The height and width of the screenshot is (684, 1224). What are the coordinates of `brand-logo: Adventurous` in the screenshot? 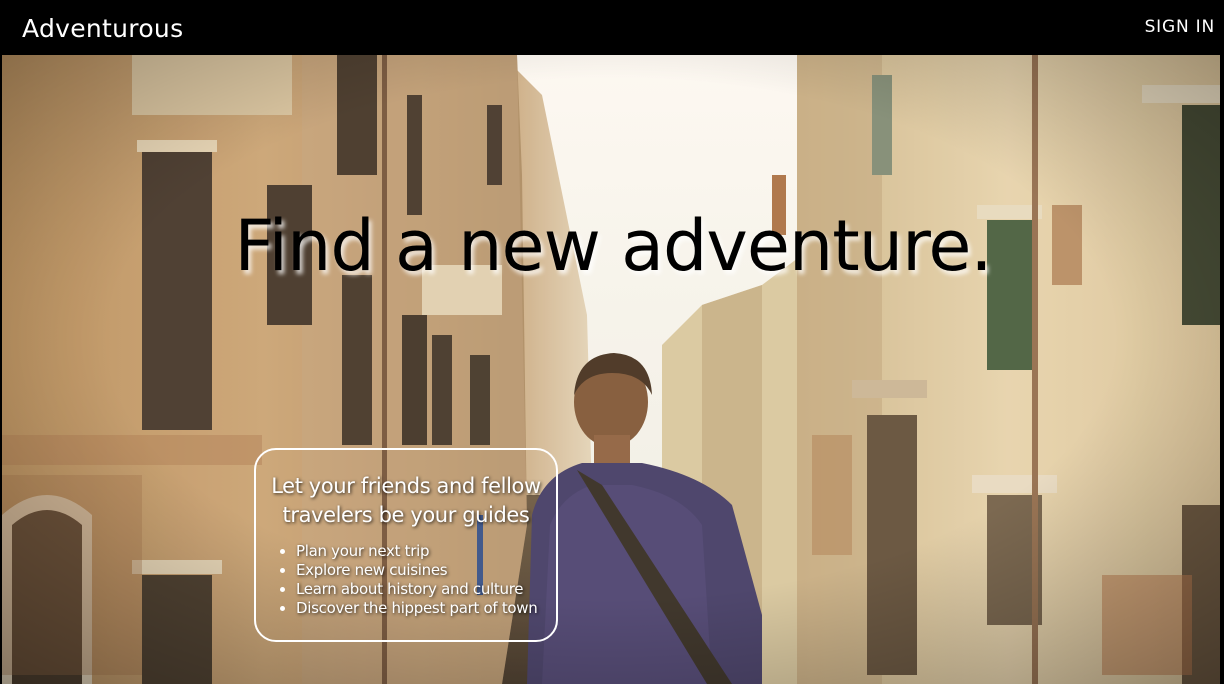 It's located at (102, 28).